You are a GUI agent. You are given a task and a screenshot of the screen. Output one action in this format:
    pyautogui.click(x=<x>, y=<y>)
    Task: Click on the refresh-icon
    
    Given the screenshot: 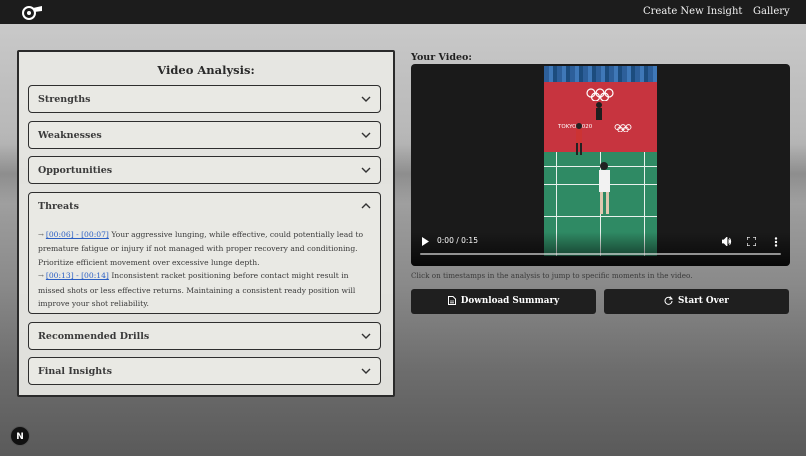 What is the action you would take?
    pyautogui.click(x=669, y=300)
    